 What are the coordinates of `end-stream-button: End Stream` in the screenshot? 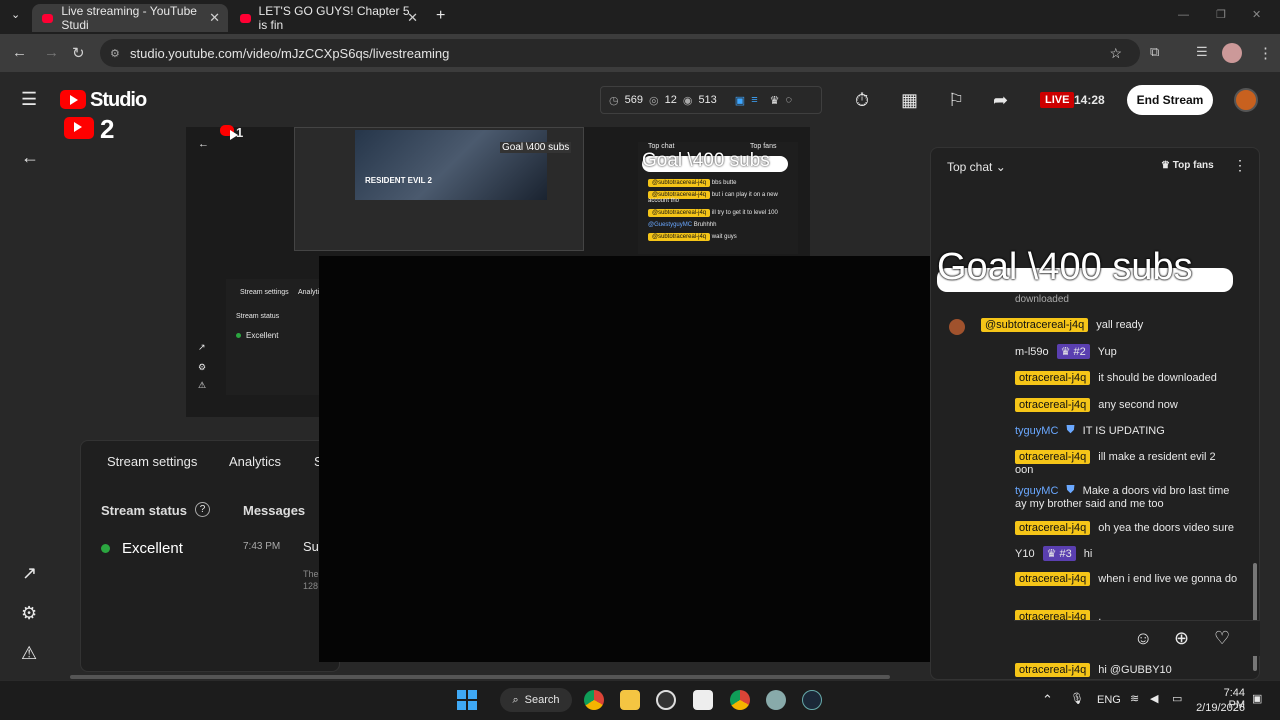 It's located at (1170, 100).